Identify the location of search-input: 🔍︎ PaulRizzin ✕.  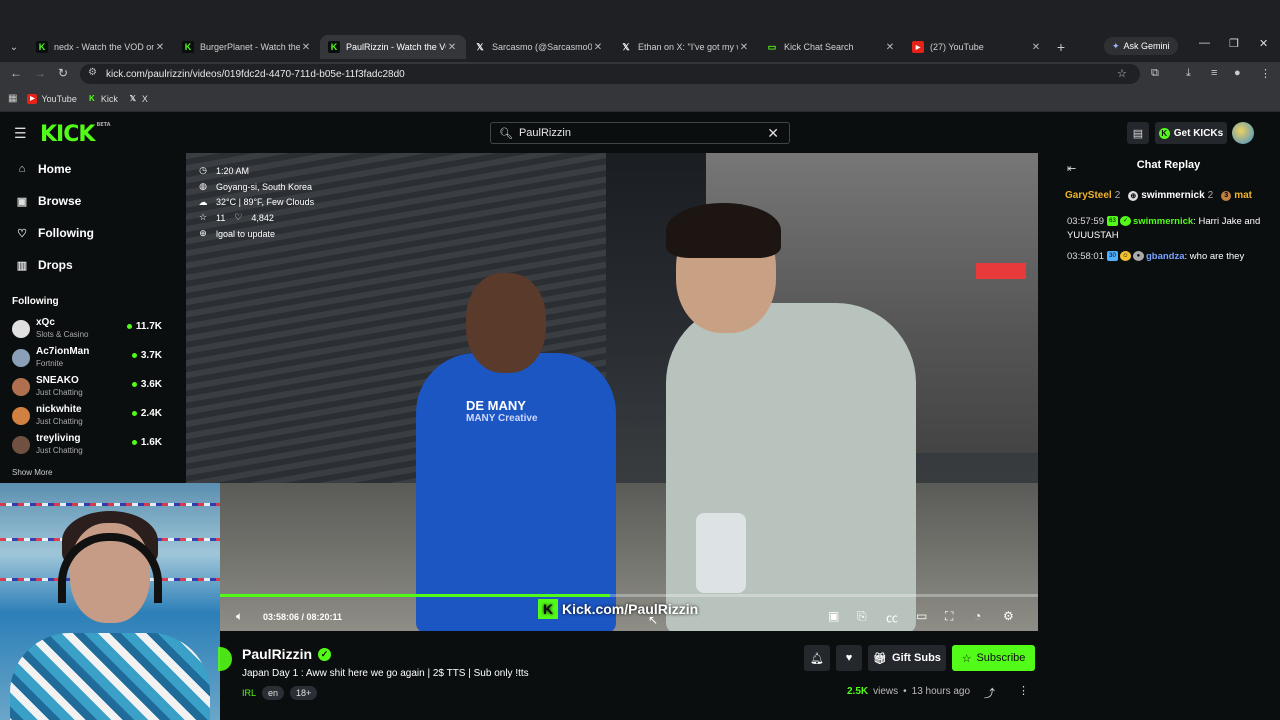
(640, 133).